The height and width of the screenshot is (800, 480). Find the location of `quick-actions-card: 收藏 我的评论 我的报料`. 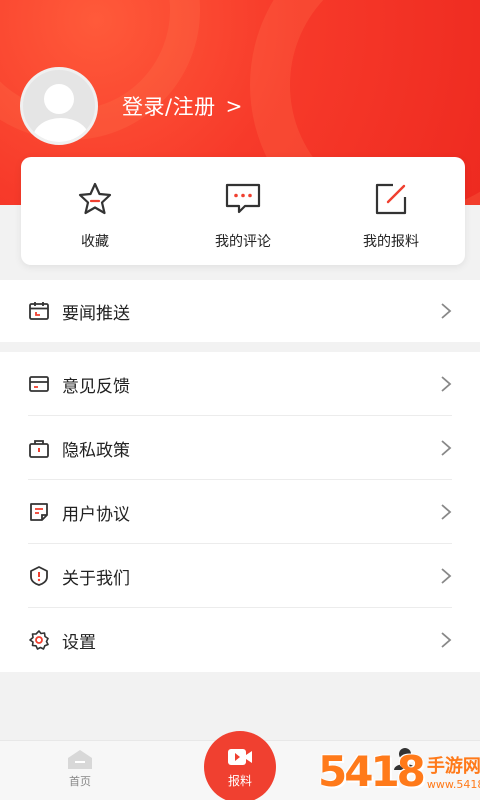

quick-actions-card: 收藏 我的评论 我的报料 is located at coordinates (243, 211).